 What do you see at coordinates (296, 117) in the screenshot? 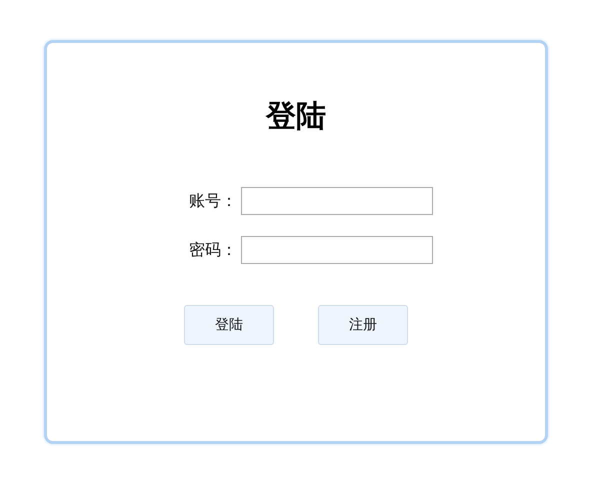
I see `login-title: 登陆` at bounding box center [296, 117].